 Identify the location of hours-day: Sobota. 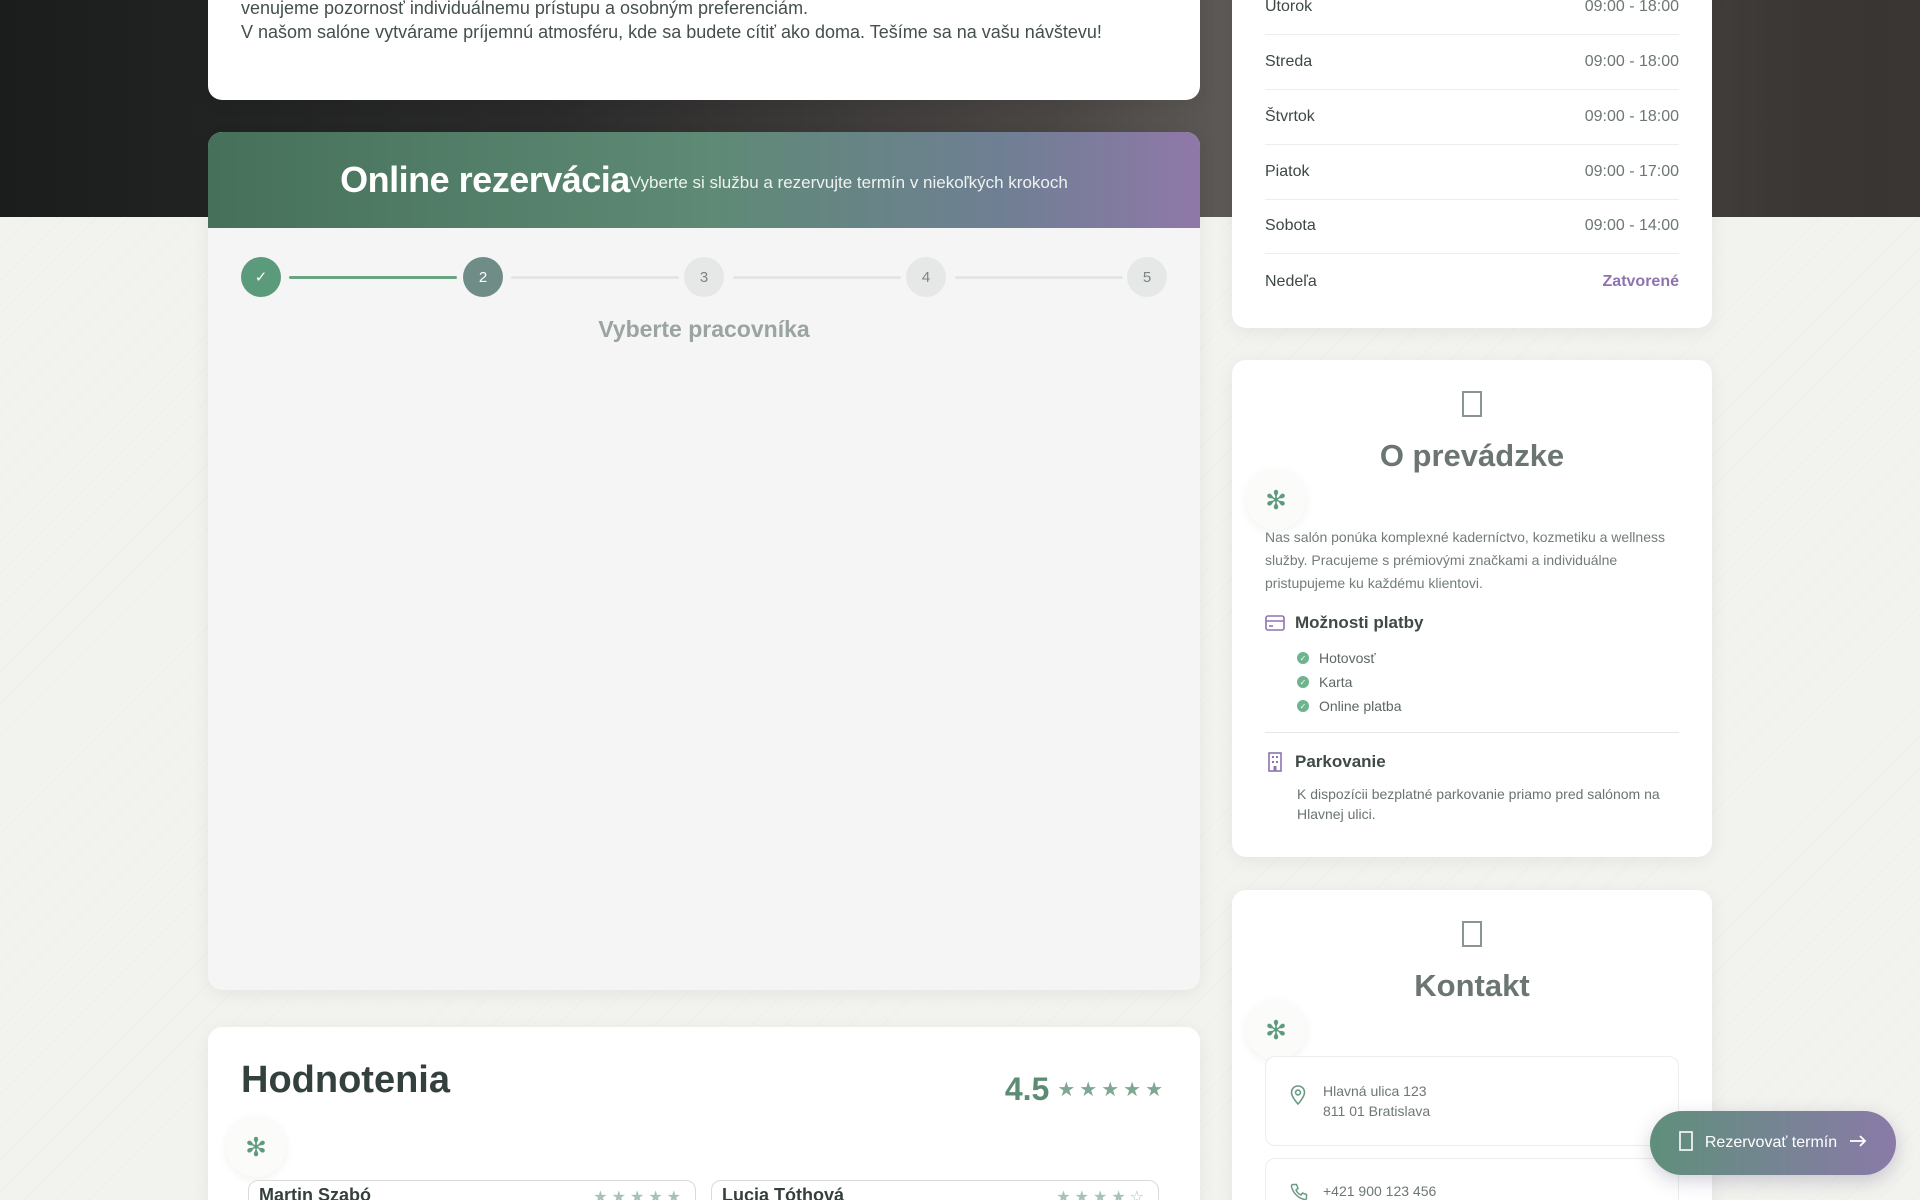
(1290, 225).